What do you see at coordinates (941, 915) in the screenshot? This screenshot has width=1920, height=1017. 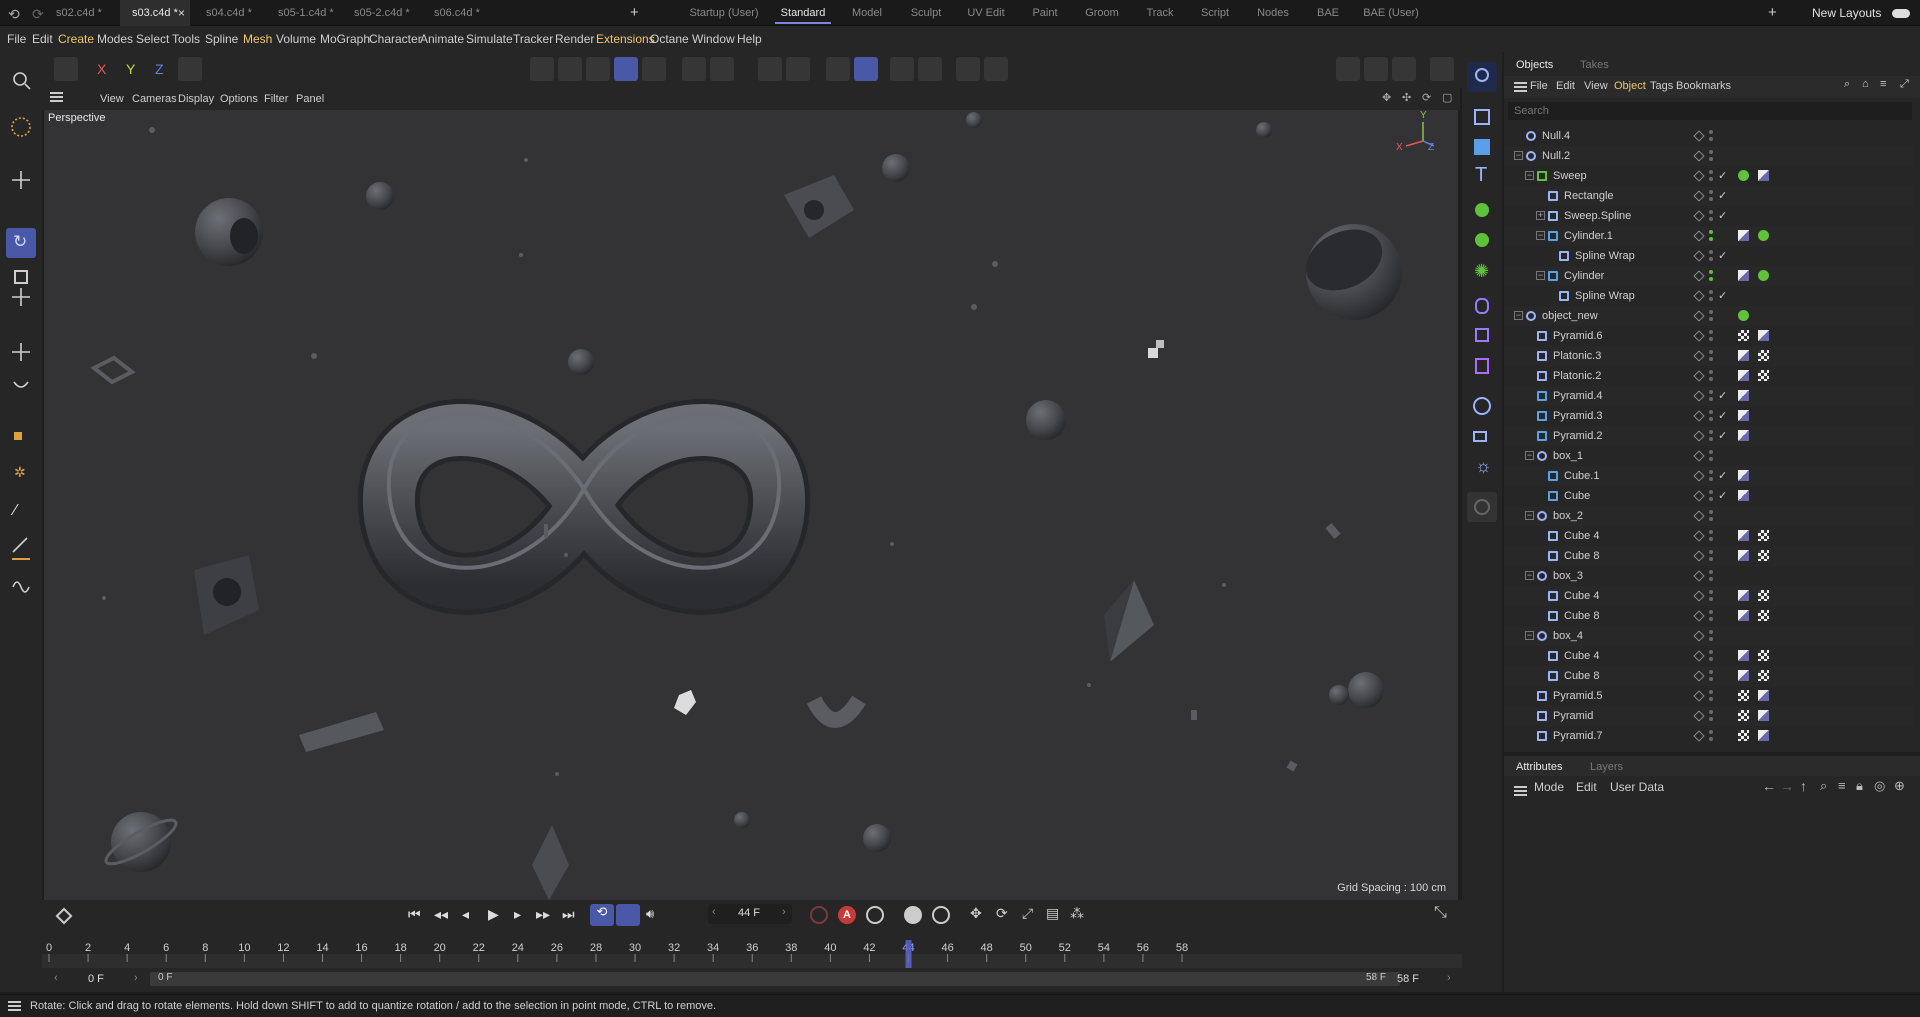 I see `key-rotation-icon` at bounding box center [941, 915].